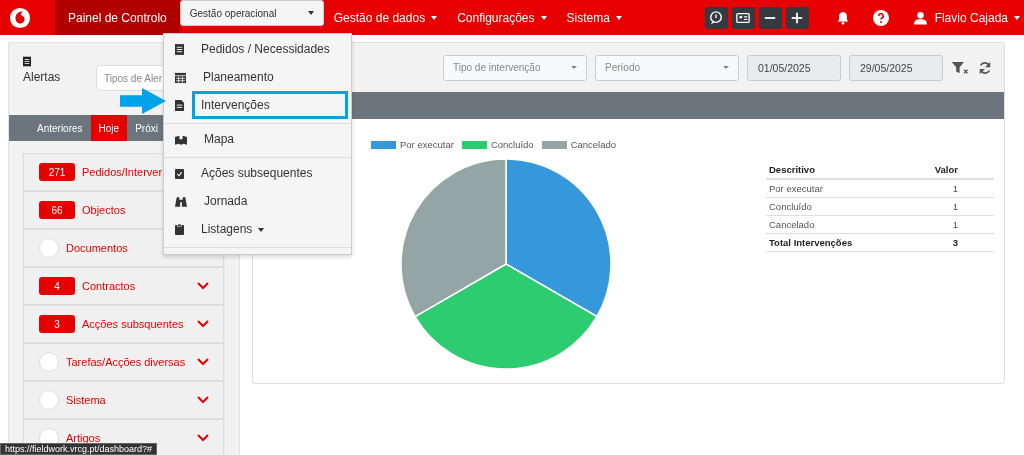 The height and width of the screenshot is (455, 1024). I want to click on count-badge: 3, so click(57, 324).